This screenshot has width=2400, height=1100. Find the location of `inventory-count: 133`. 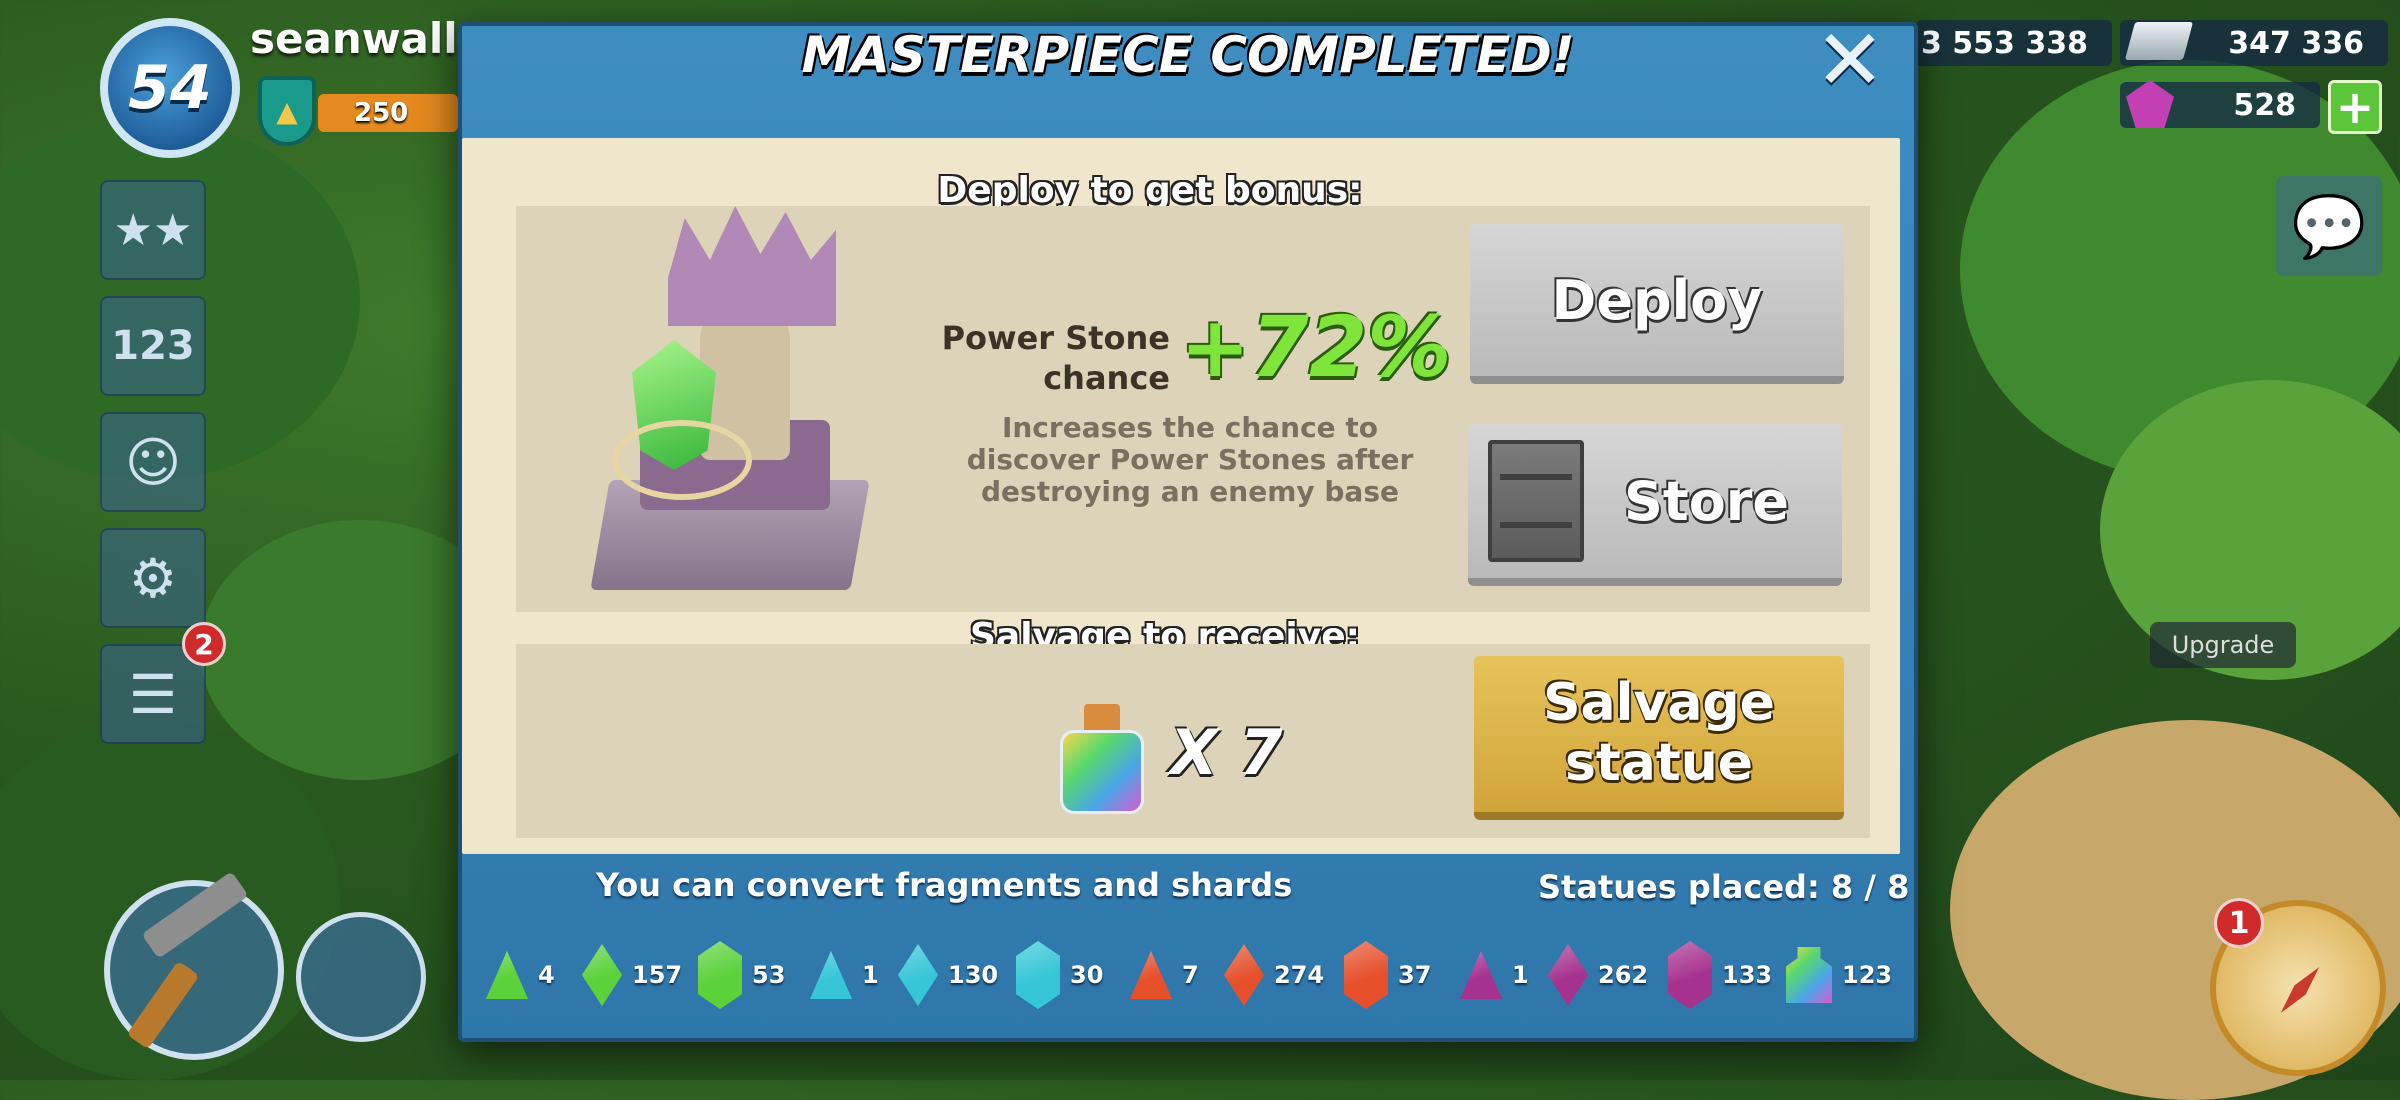

inventory-count: 133 is located at coordinates (1747, 975).